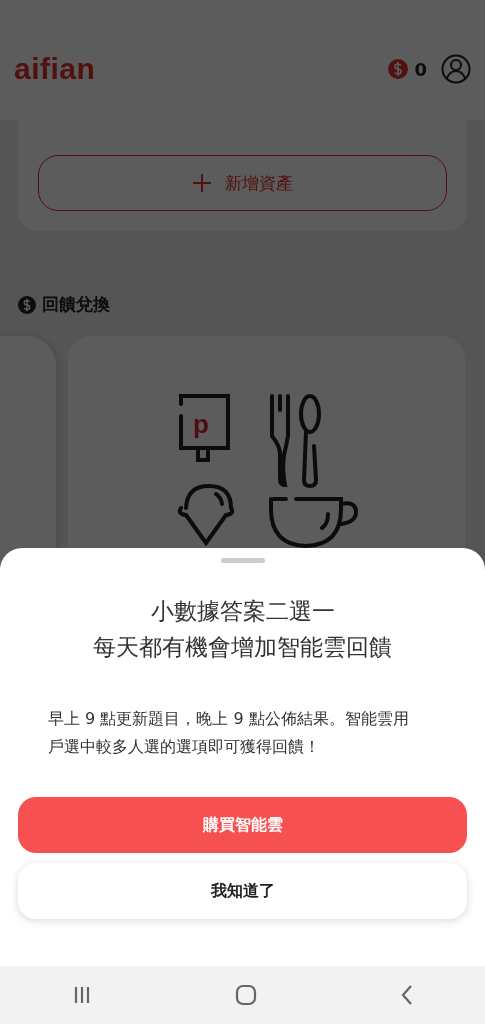 The height and width of the screenshot is (1024, 485). Describe the element at coordinates (242, 183) in the screenshot. I see `add-asset-button: 新增資產` at that location.